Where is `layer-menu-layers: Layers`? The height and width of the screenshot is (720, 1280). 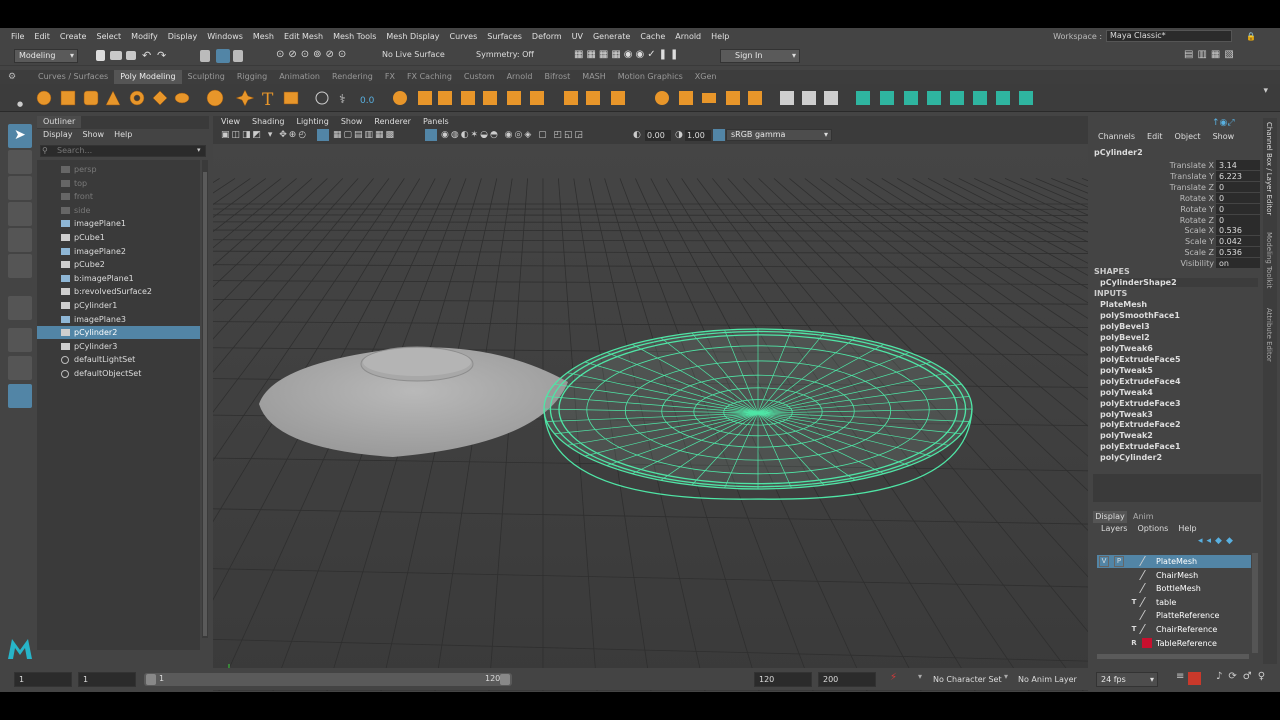
layer-menu-layers: Layers is located at coordinates (1114, 528).